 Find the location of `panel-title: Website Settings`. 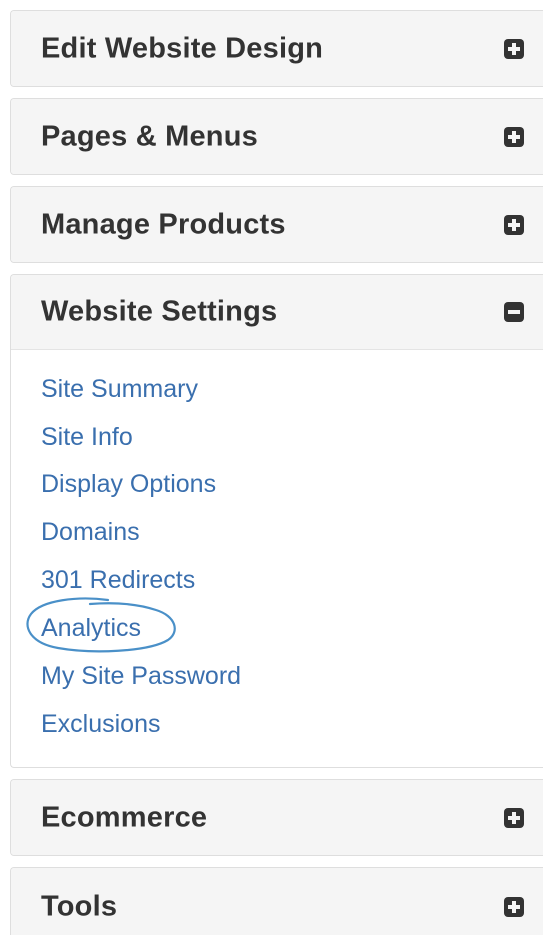

panel-title: Website Settings is located at coordinates (159, 311).